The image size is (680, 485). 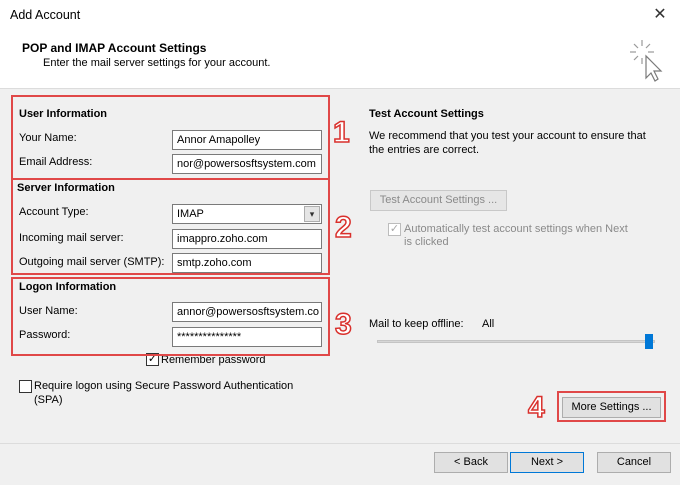 What do you see at coordinates (114, 48) in the screenshot?
I see `header-title: POP and IMAP Account Settings` at bounding box center [114, 48].